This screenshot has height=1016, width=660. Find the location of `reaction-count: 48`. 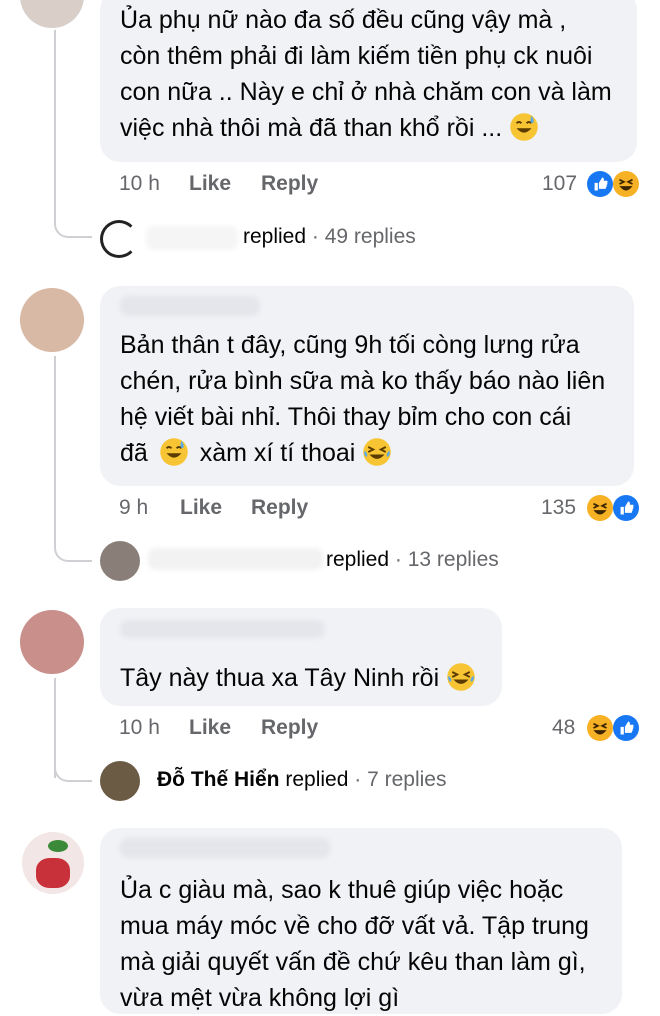

reaction-count: 48 is located at coordinates (563, 728).